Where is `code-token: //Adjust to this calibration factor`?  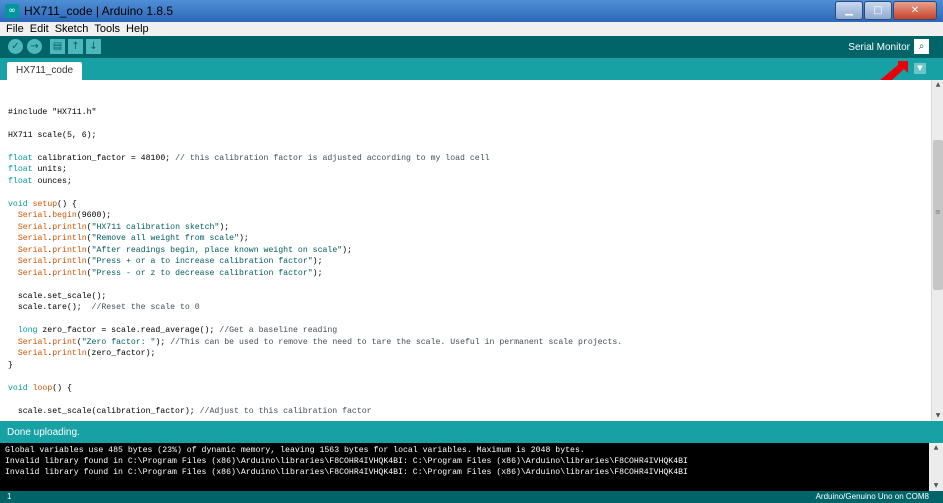
code-token: //Adjust to this calibration factor is located at coordinates (285, 411).